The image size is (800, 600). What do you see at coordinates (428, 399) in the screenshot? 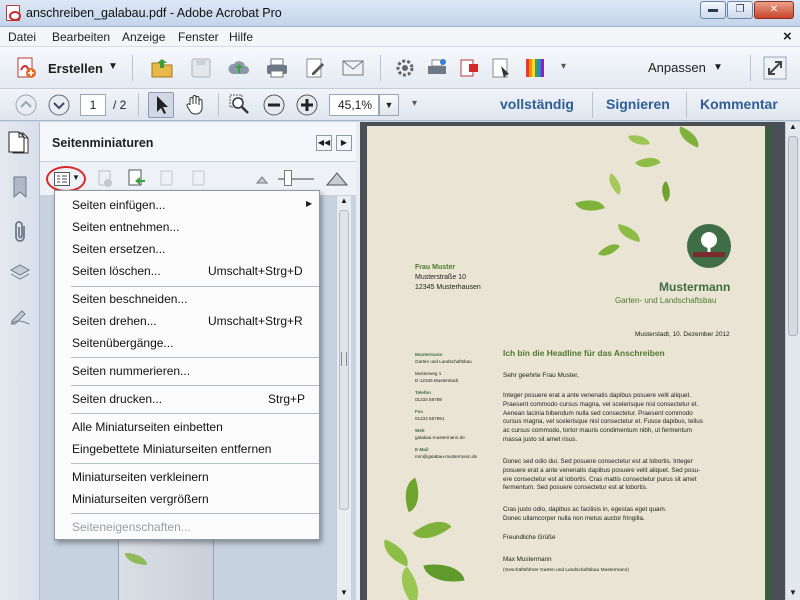
I see `tel-value: 01234 56789` at bounding box center [428, 399].